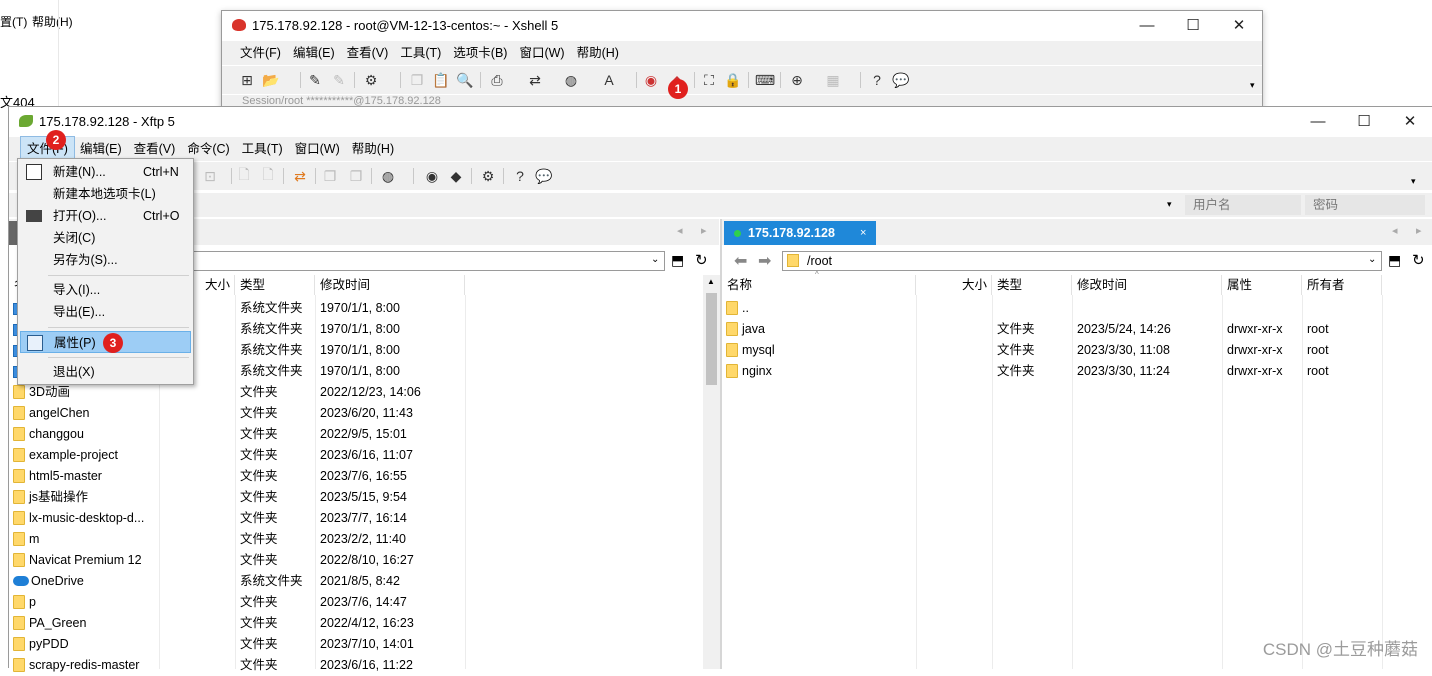 The width and height of the screenshot is (1432, 676). Describe the element at coordinates (800, 233) in the screenshot. I see `tab-remote-session: 175.178.92.128 ×` at that location.